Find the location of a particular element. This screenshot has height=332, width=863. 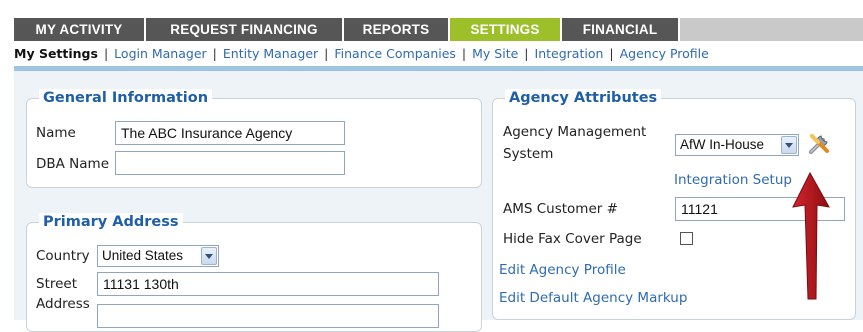

subnav-link-my-site: My Site is located at coordinates (495, 53).